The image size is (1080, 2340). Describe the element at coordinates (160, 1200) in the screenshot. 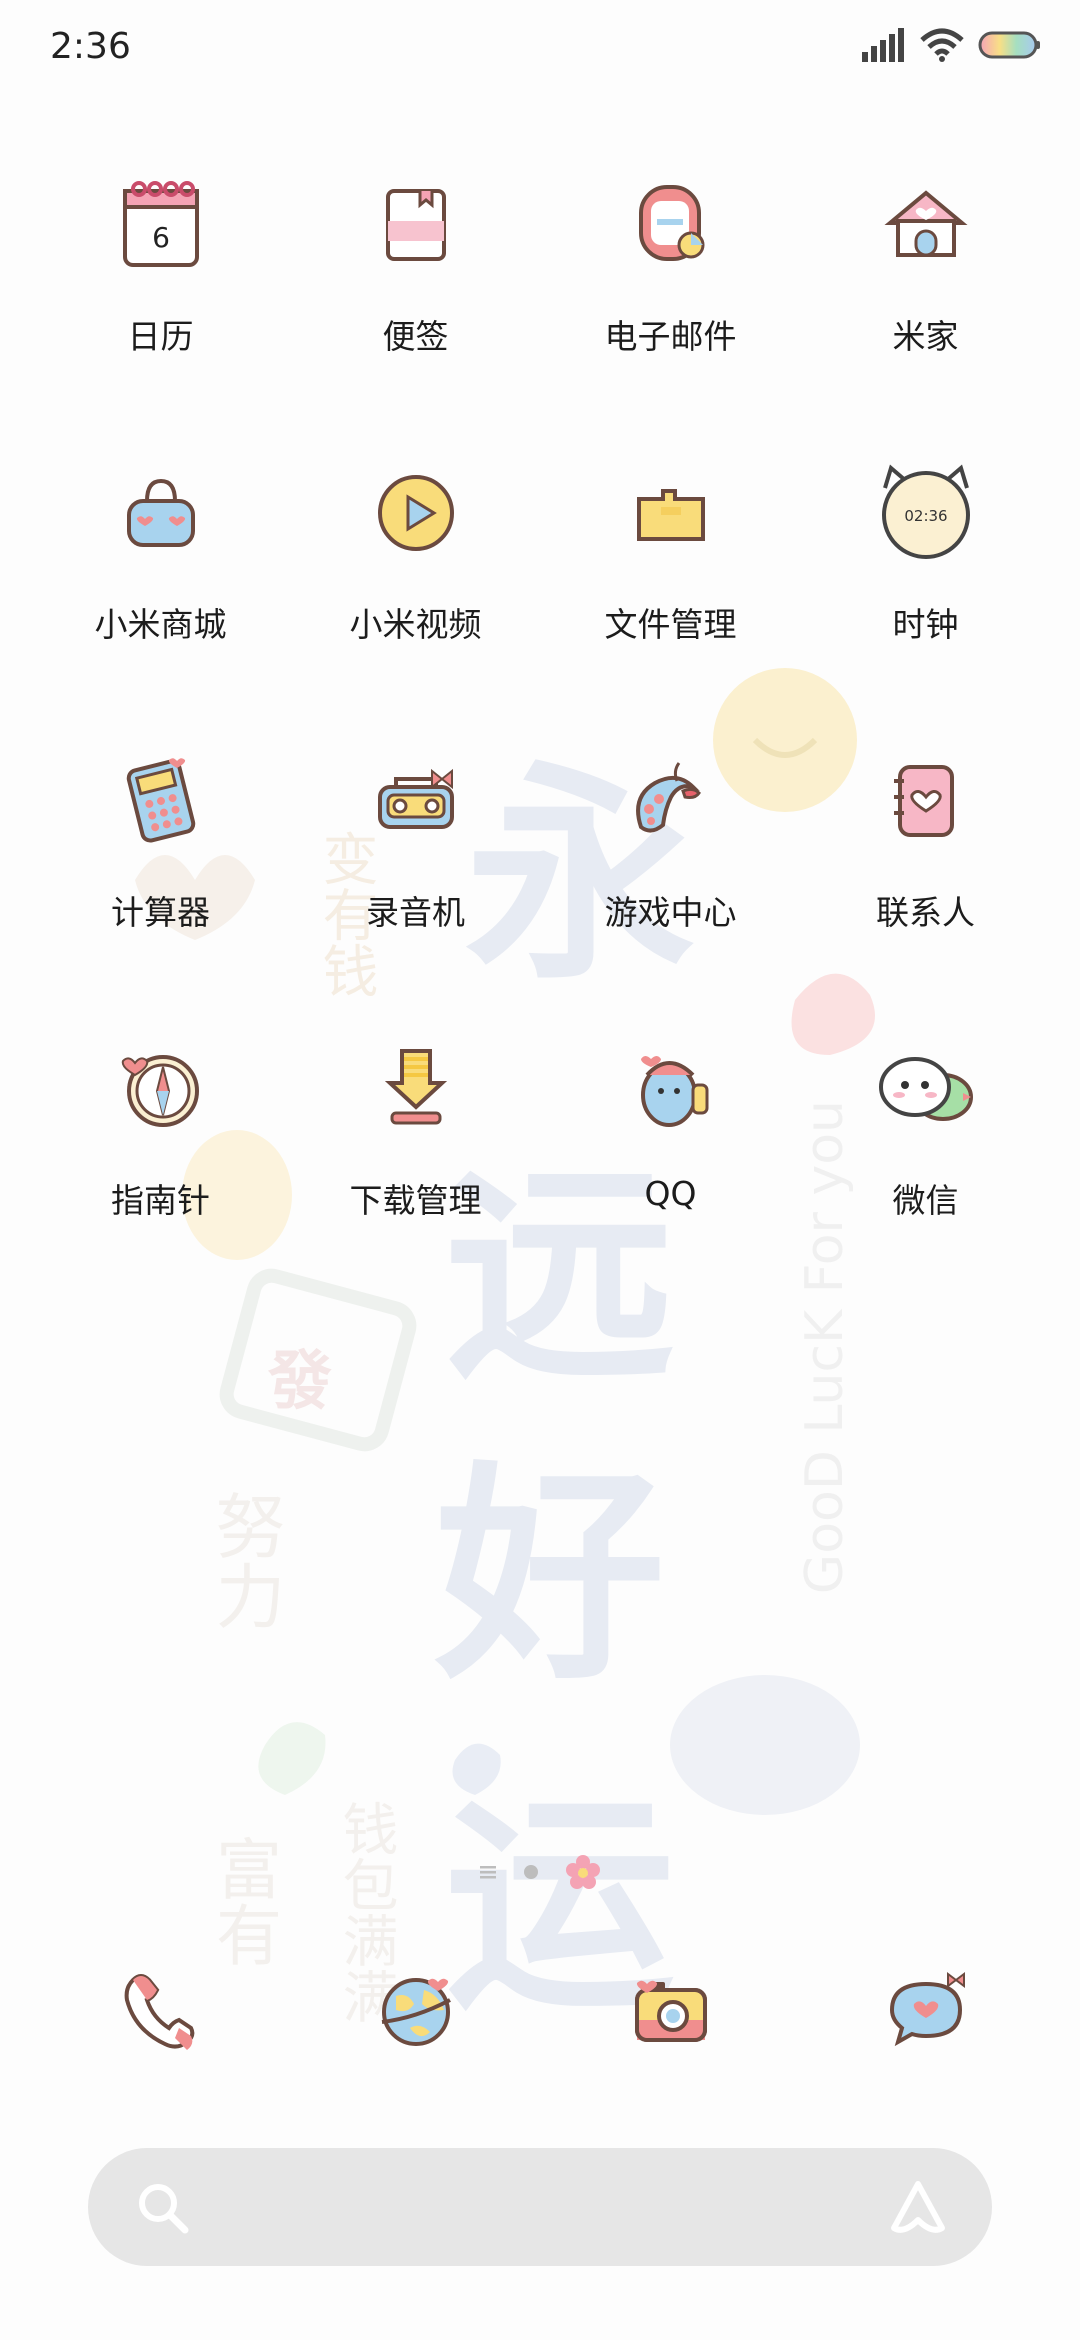

I see `app-label: 指南针` at that location.